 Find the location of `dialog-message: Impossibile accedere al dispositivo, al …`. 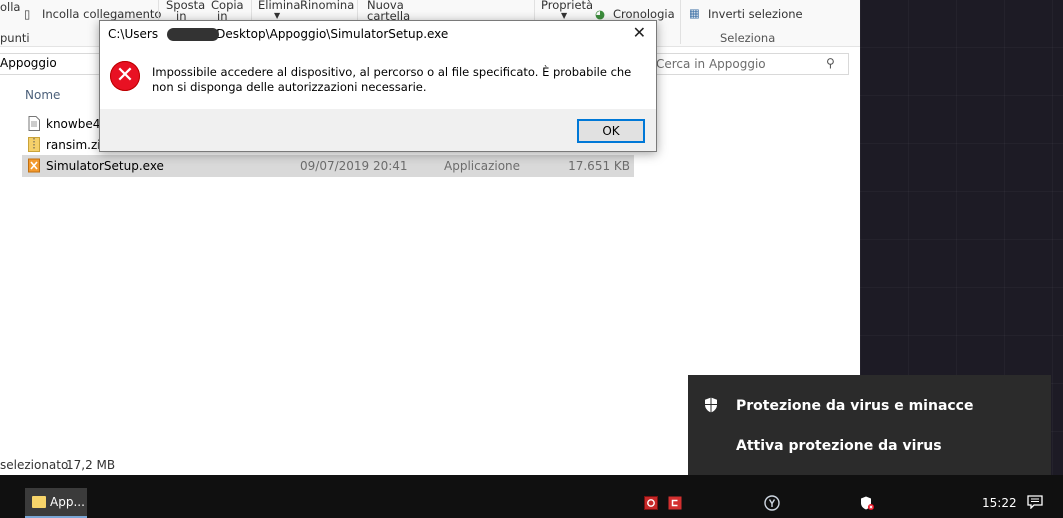

dialog-message: Impossibile accedere al dispositivo, al … is located at coordinates (392, 79).